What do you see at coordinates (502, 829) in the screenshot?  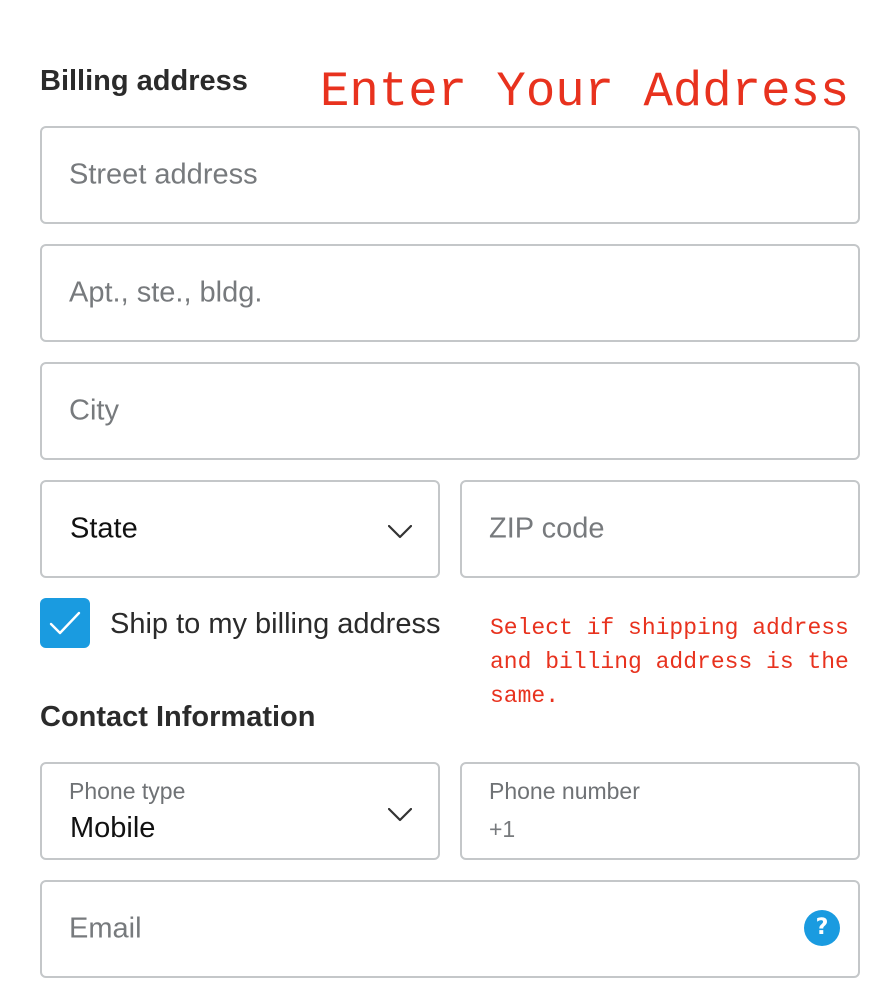 I see `phone-country-prefix: +1` at bounding box center [502, 829].